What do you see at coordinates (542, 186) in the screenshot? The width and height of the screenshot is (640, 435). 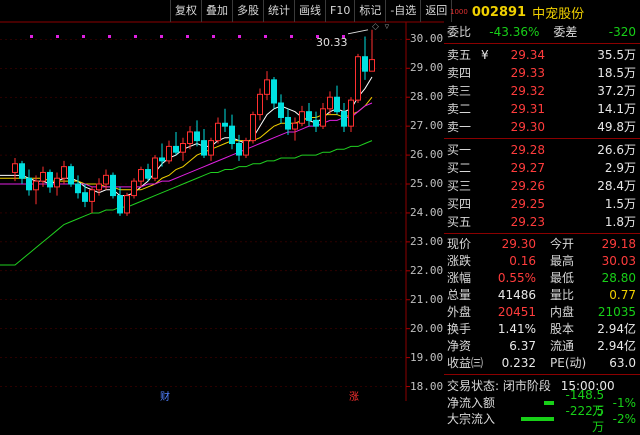 I see `buy-order-row: 买三 29.26 28.4万` at bounding box center [542, 186].